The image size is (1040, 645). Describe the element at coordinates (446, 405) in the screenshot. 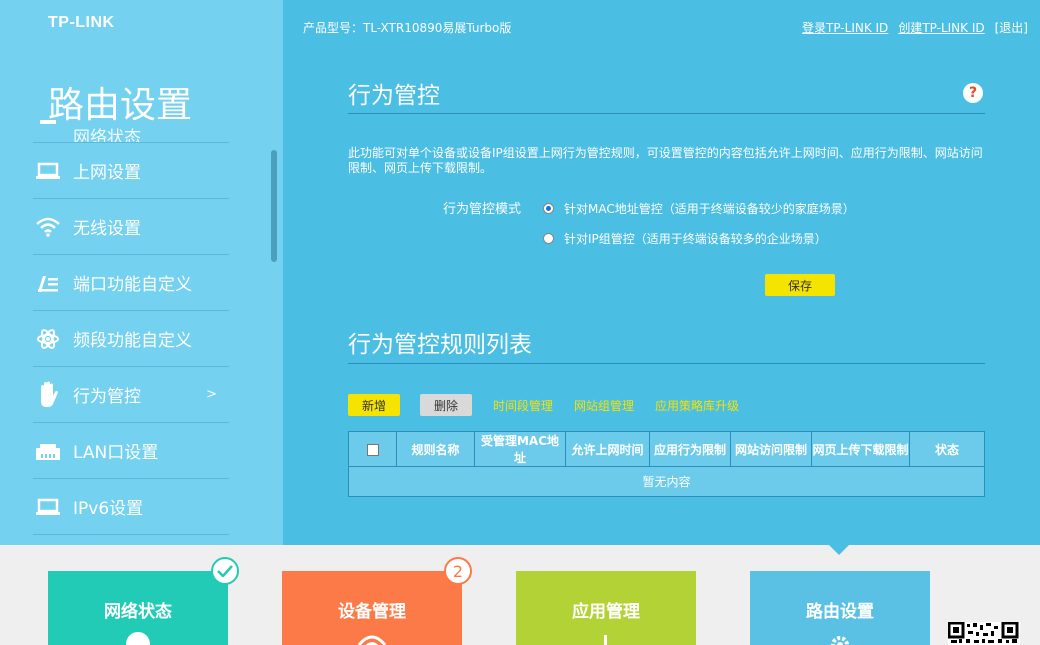

I see `delete-rule-button: 删除` at that location.